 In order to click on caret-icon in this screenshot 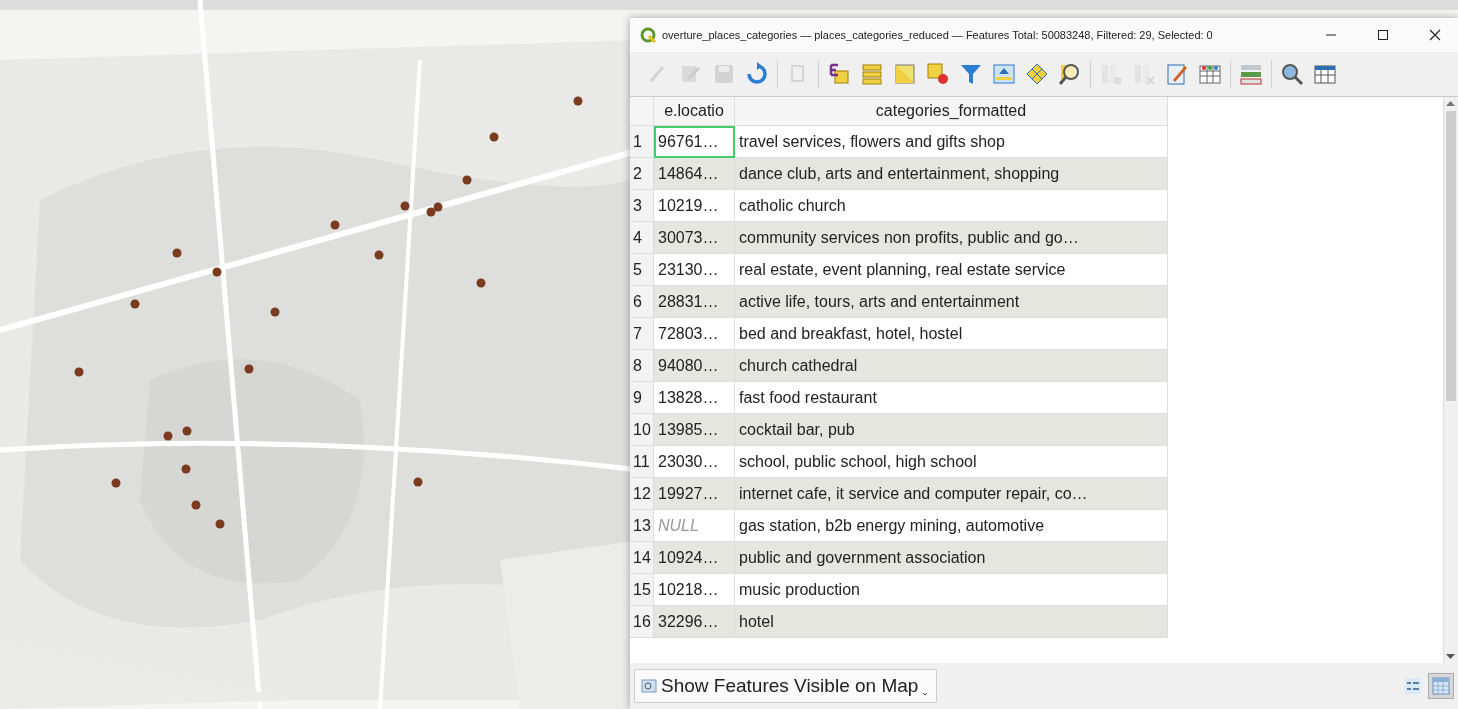, I will do `click(925, 694)`.